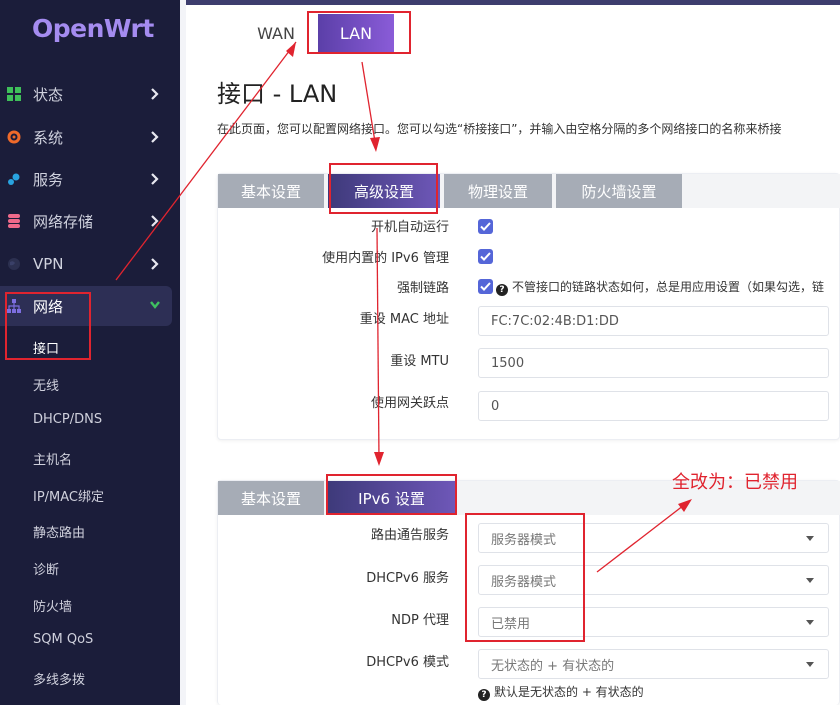 The image size is (840, 705). I want to click on arrow-note-to-selects, so click(642, 537).